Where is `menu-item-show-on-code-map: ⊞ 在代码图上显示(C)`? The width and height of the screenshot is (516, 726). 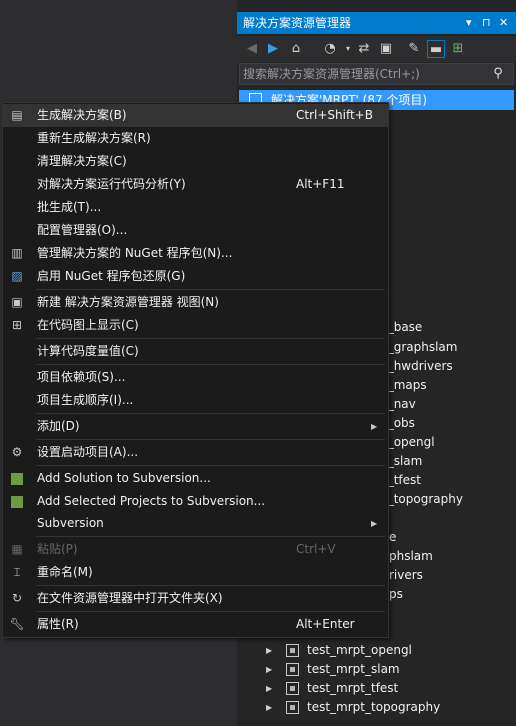
menu-item-show-on-code-map: ⊞ 在代码图上显示(C) is located at coordinates (195, 325).